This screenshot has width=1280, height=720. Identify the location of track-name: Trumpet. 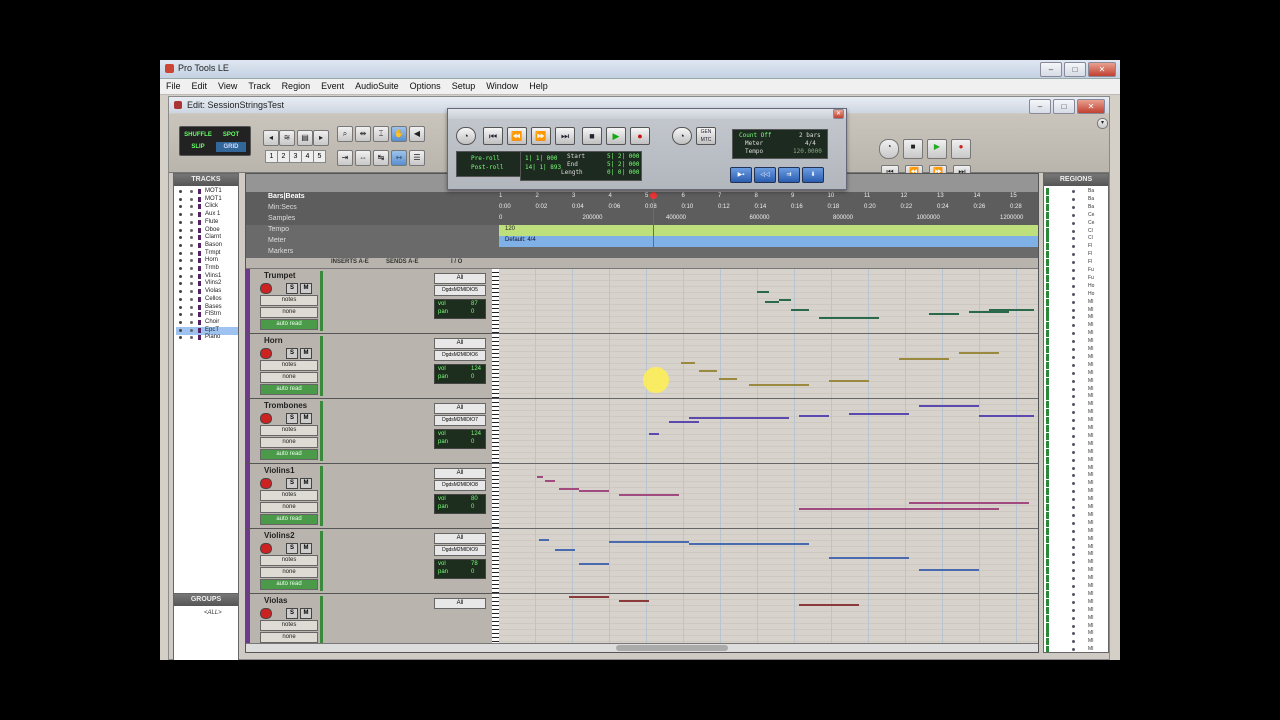
(290, 276).